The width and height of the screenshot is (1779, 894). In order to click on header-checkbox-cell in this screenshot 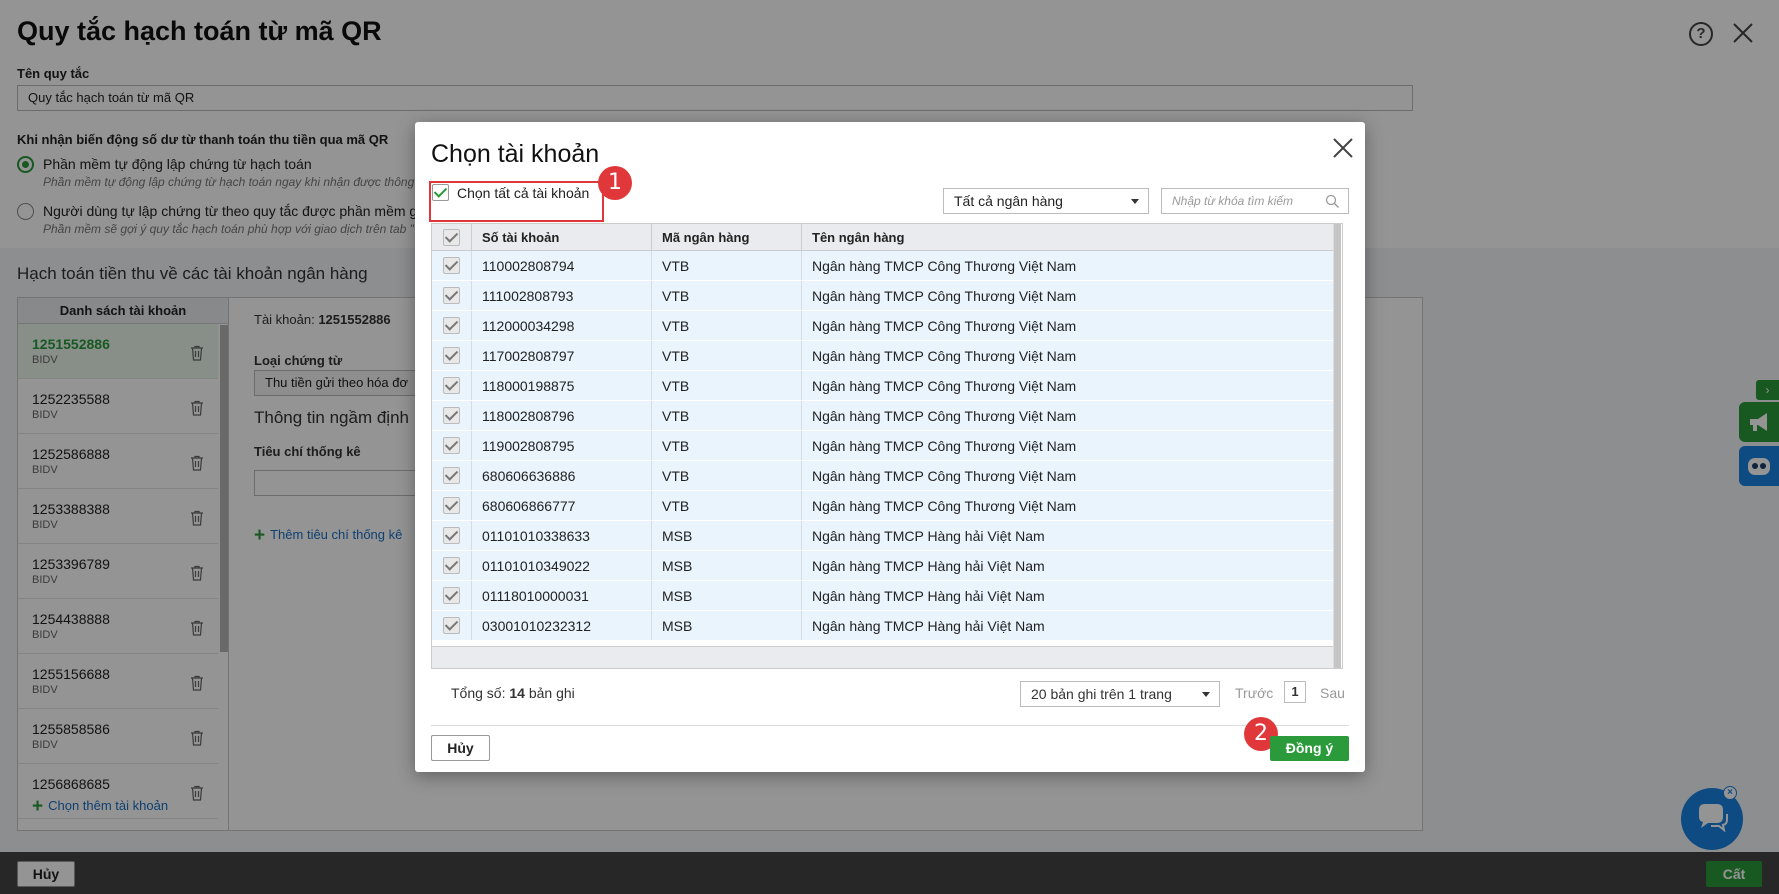, I will do `click(452, 237)`.